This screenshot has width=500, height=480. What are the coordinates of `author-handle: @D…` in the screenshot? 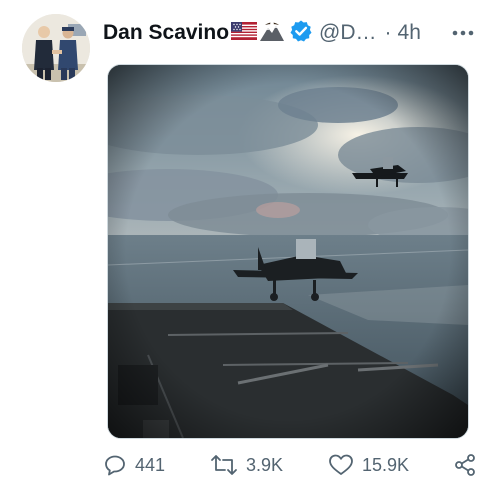 It's located at (347, 33).